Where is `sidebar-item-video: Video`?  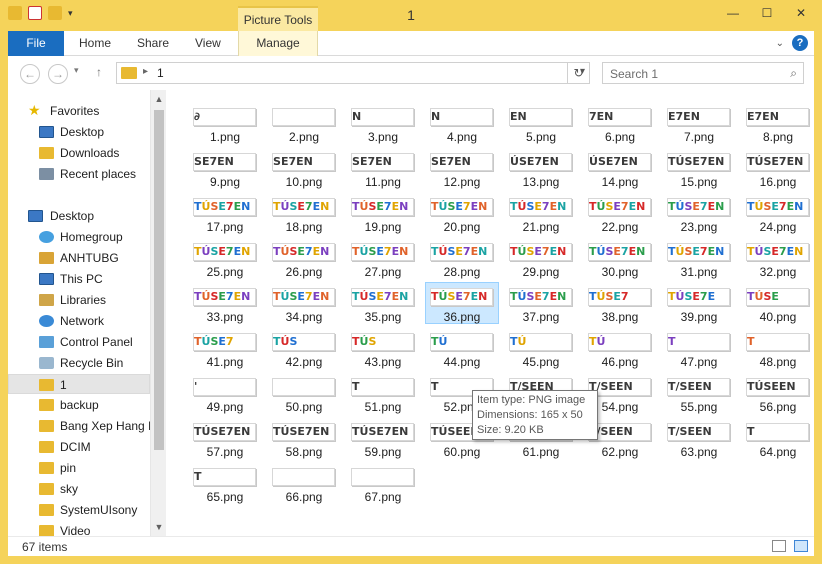 sidebar-item-video: Video is located at coordinates (79, 528).